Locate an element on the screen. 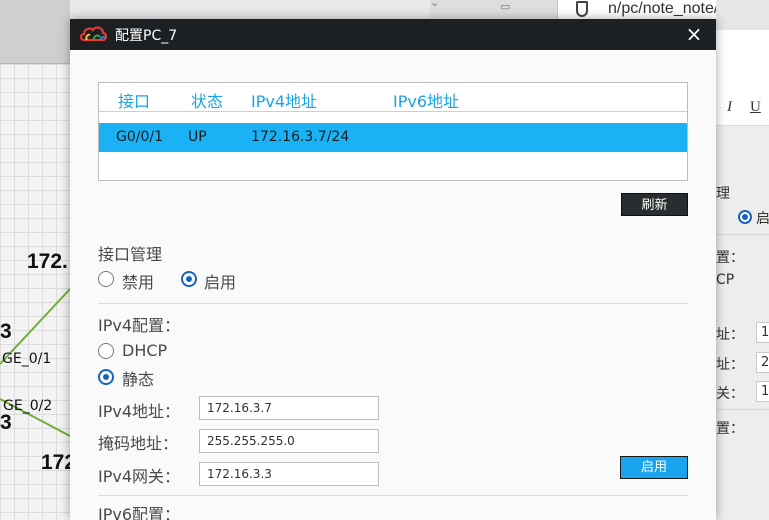  dhcp-label: DHCP is located at coordinates (145, 350).